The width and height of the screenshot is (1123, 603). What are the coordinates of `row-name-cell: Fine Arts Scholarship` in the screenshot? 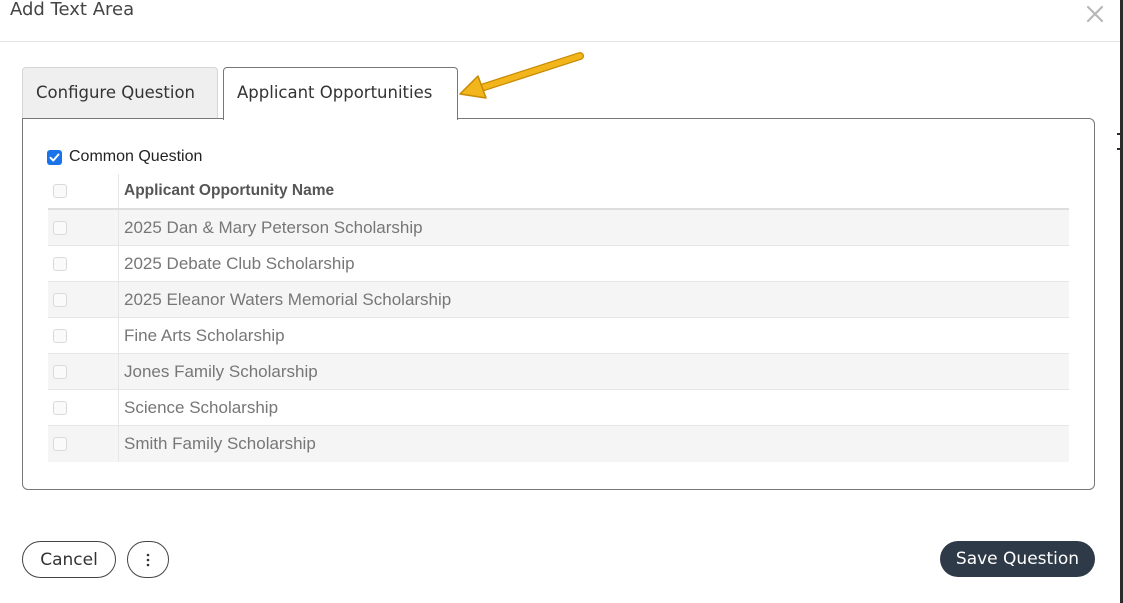 It's located at (593, 335).